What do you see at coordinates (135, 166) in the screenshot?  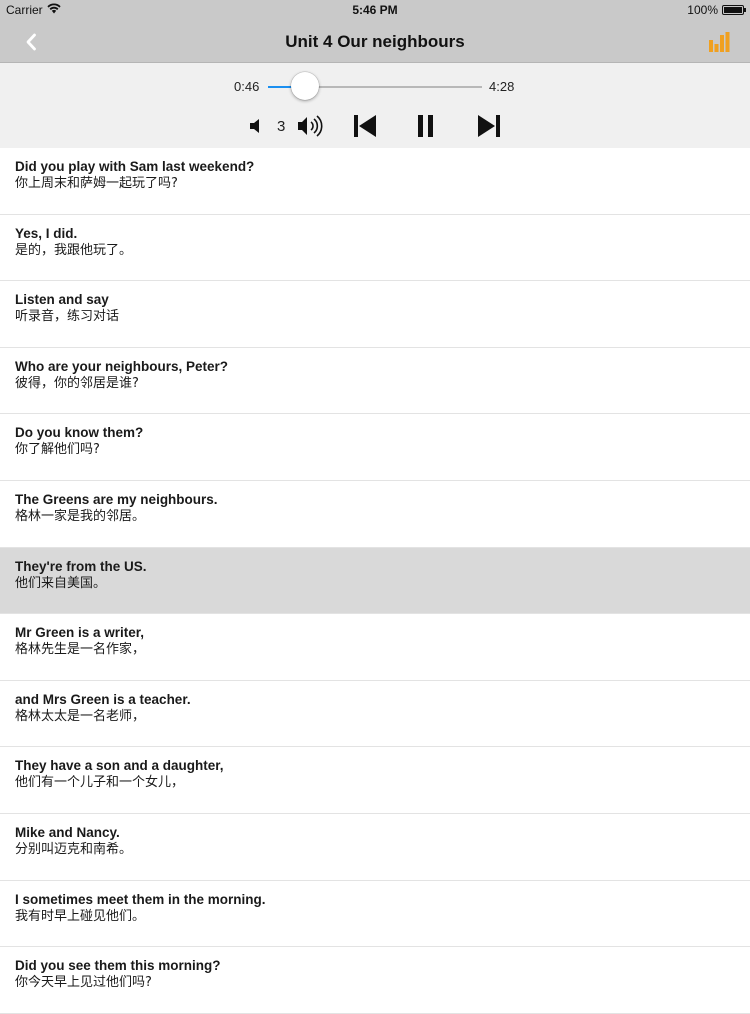 I see `sentence-english: Did you play with Sam last weekend?` at bounding box center [135, 166].